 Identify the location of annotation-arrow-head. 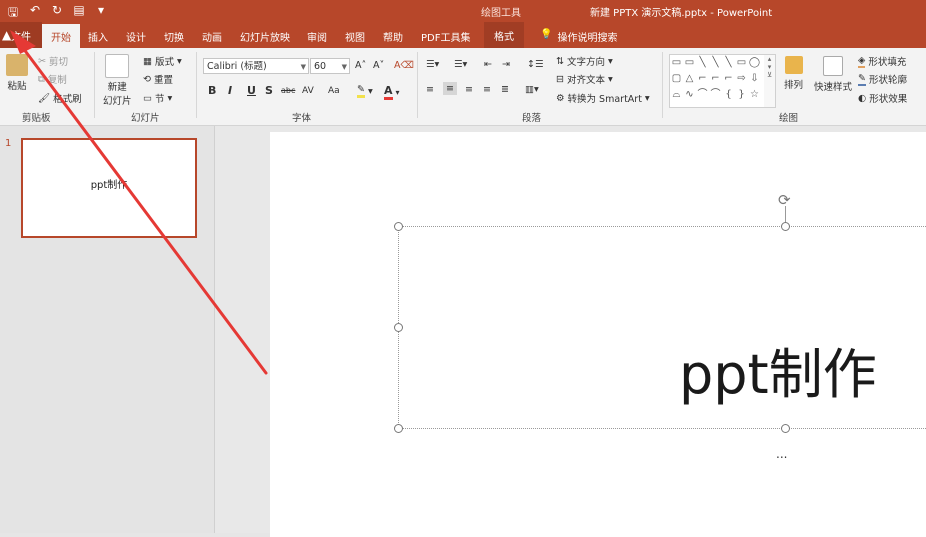
(23, 42).